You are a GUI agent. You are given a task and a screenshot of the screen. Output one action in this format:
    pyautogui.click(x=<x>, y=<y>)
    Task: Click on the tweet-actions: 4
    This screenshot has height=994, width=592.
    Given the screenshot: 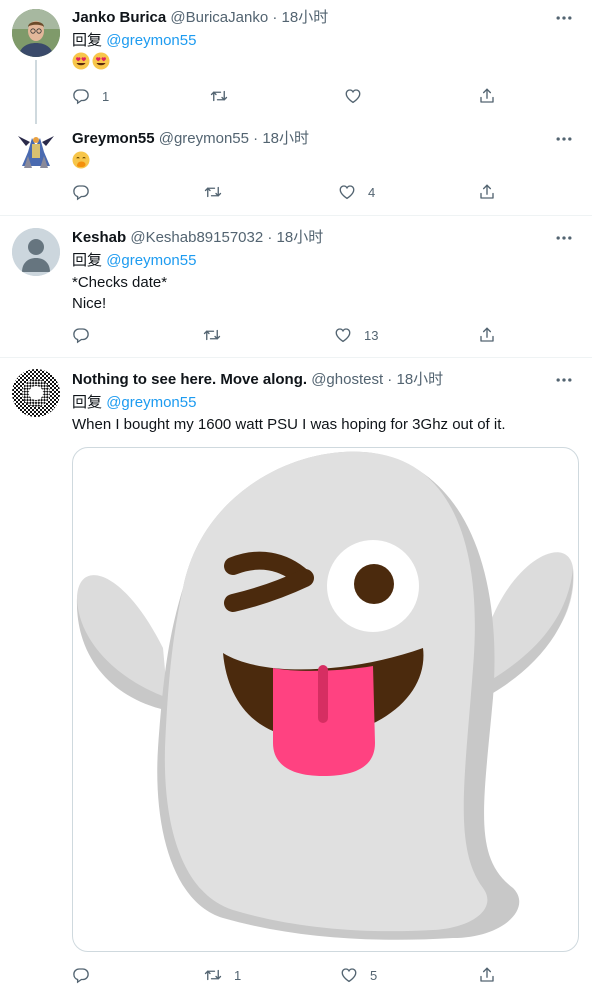 What is the action you would take?
    pyautogui.click(x=290, y=192)
    